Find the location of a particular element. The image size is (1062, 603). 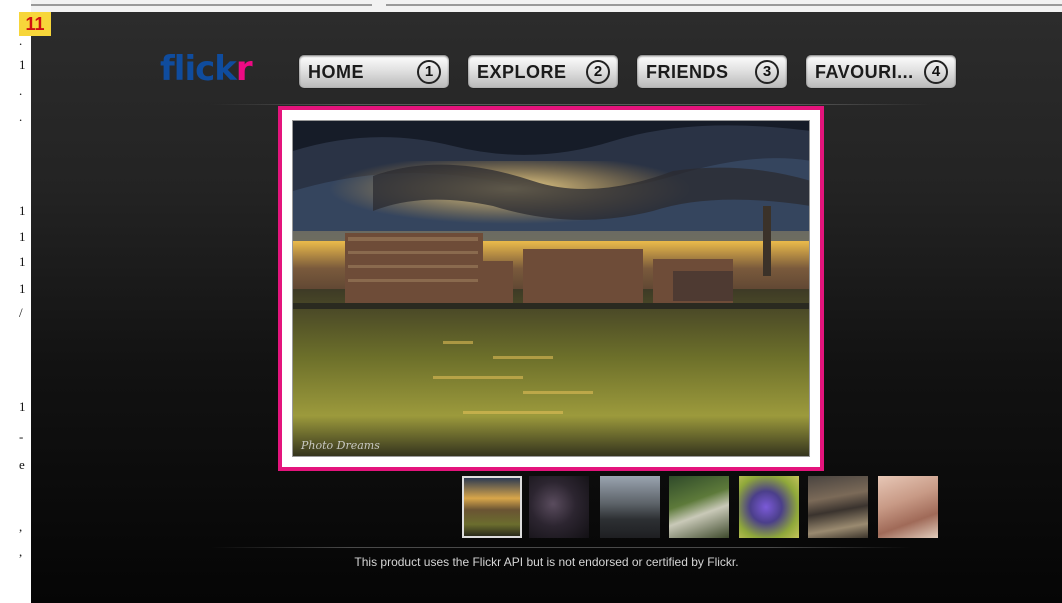

photo-watermark: Photo Dreams is located at coordinates (340, 445).